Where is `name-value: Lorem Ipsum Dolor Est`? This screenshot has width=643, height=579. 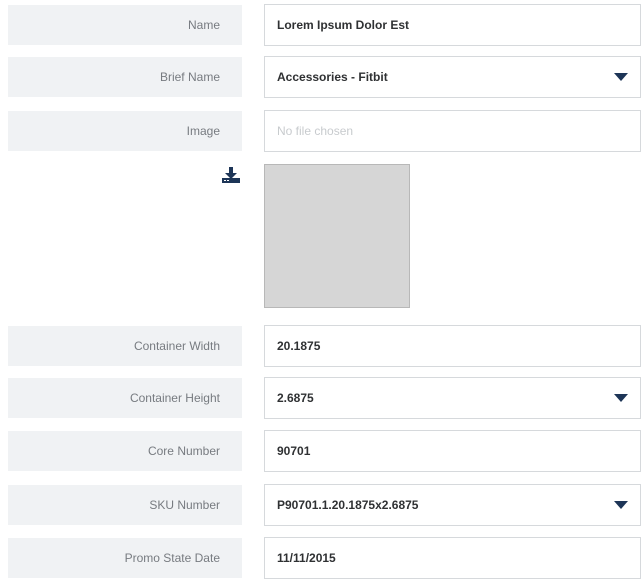
name-value: Lorem Ipsum Dolor Est is located at coordinates (343, 25).